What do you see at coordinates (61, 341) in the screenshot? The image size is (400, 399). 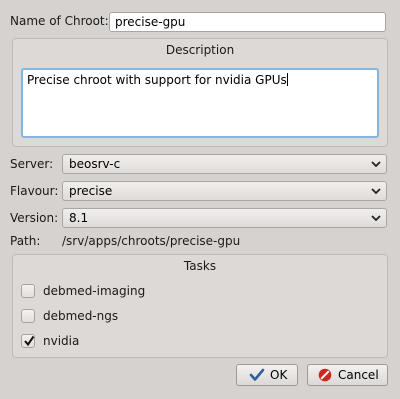 I see `task-label: nvidia` at bounding box center [61, 341].